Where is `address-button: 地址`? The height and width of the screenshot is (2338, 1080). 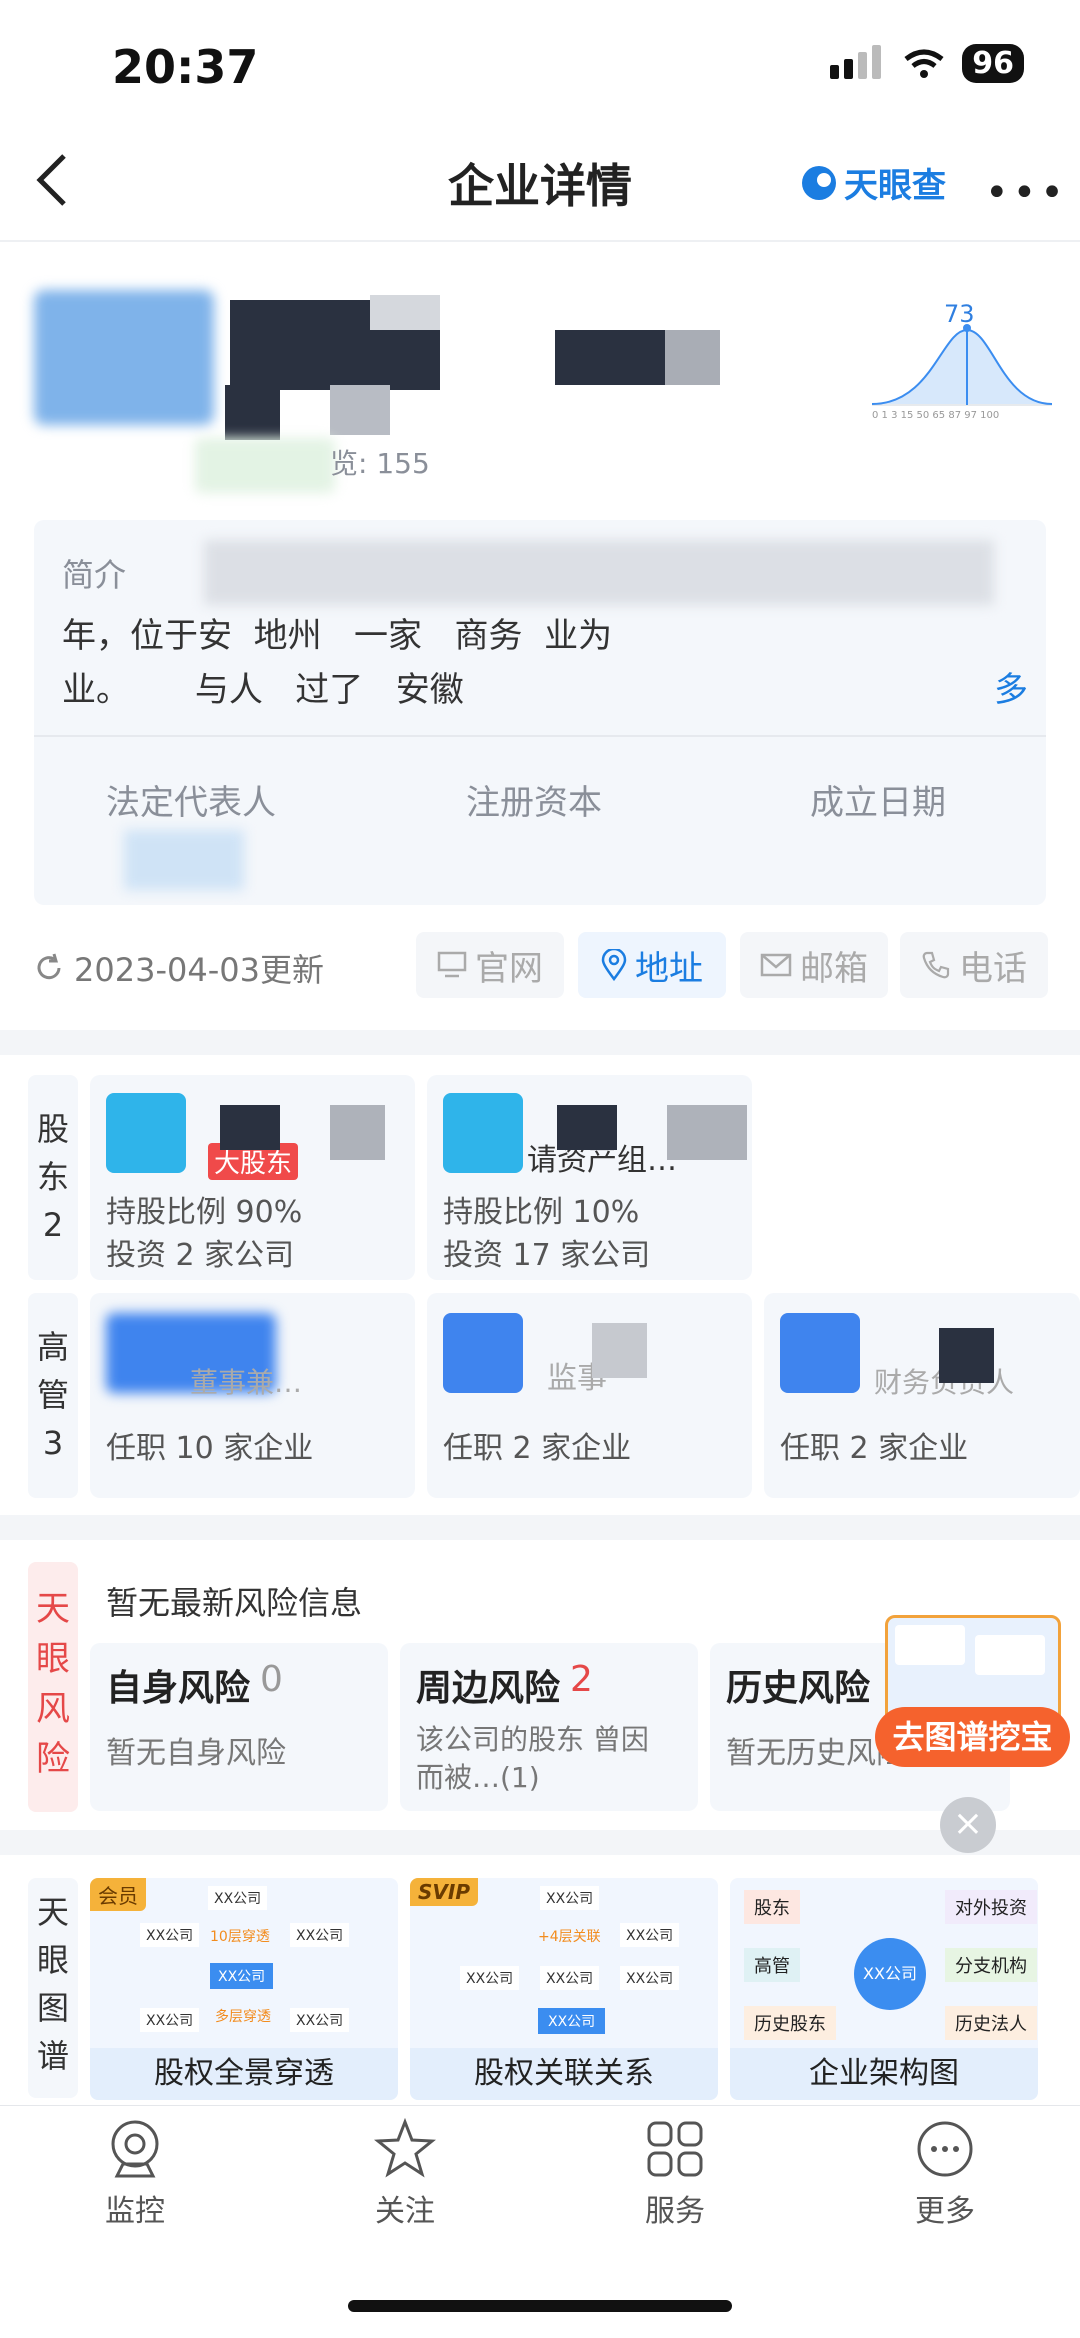 address-button: 地址 is located at coordinates (652, 965).